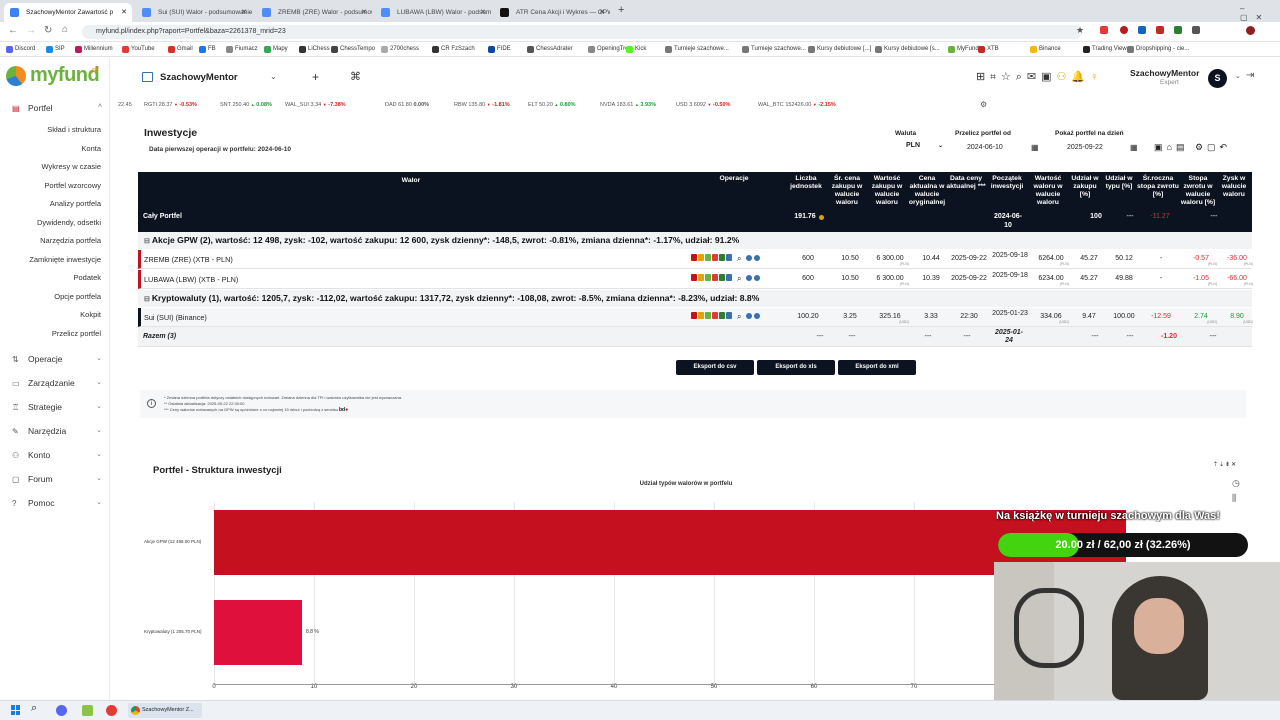 This screenshot has width=1280, height=720. What do you see at coordinates (499, 49) in the screenshot?
I see `bookmark-item: FIDE` at bounding box center [499, 49].